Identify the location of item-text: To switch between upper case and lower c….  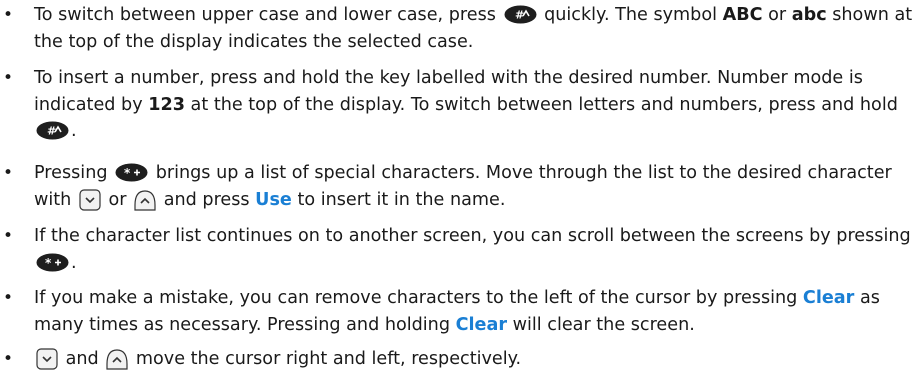
(265, 15).